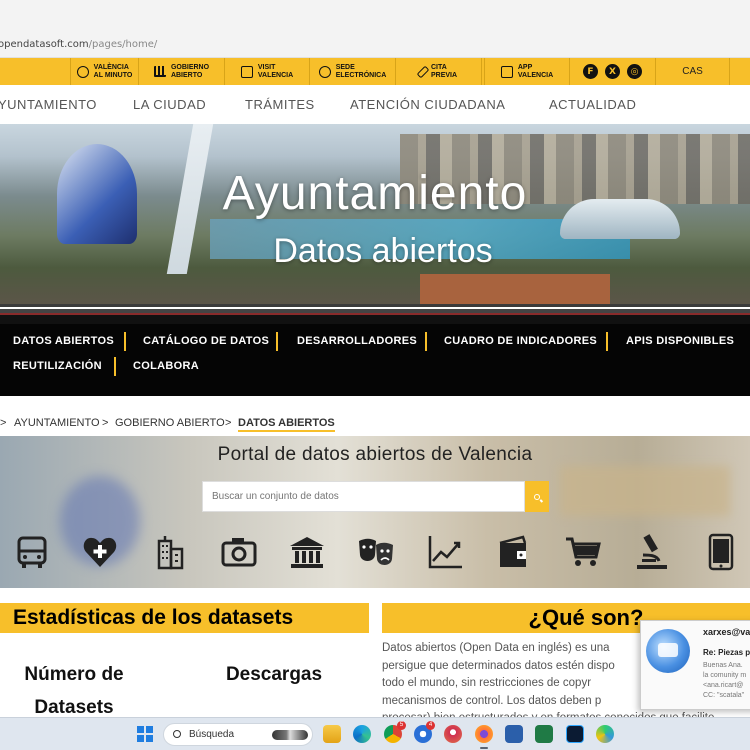 The width and height of the screenshot is (750, 750). I want to click on facebook-icon: f, so click(590, 71).